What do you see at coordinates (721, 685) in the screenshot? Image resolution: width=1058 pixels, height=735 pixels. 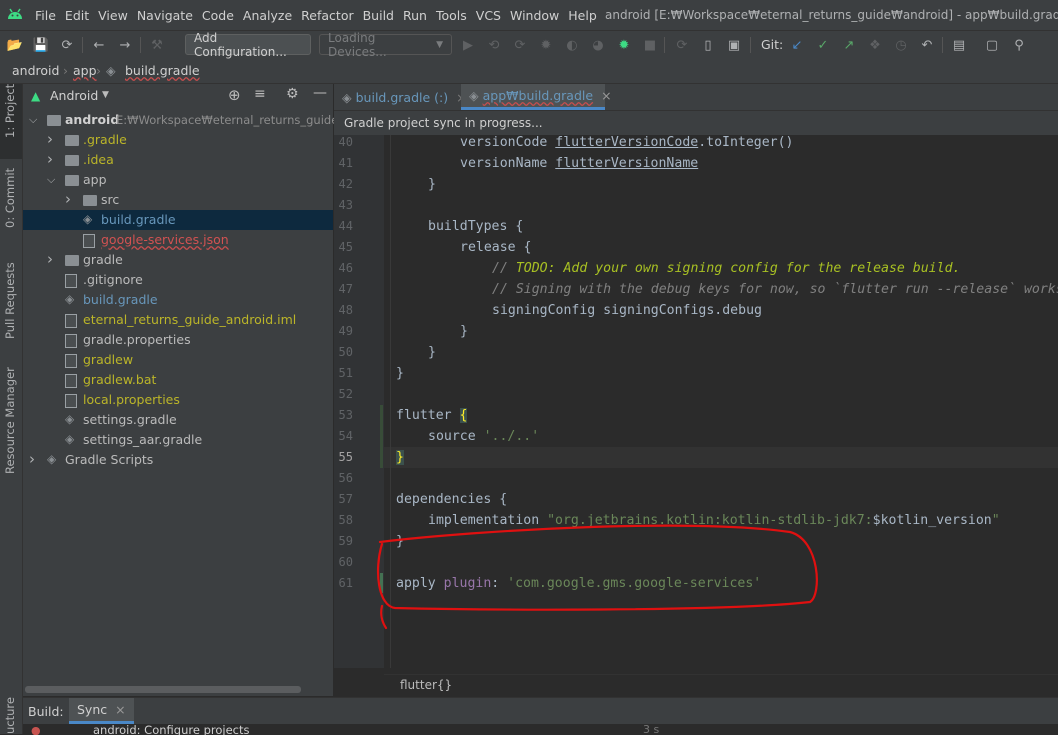 I see `structure-breadcrumb-bar: flutter{}` at bounding box center [721, 685].